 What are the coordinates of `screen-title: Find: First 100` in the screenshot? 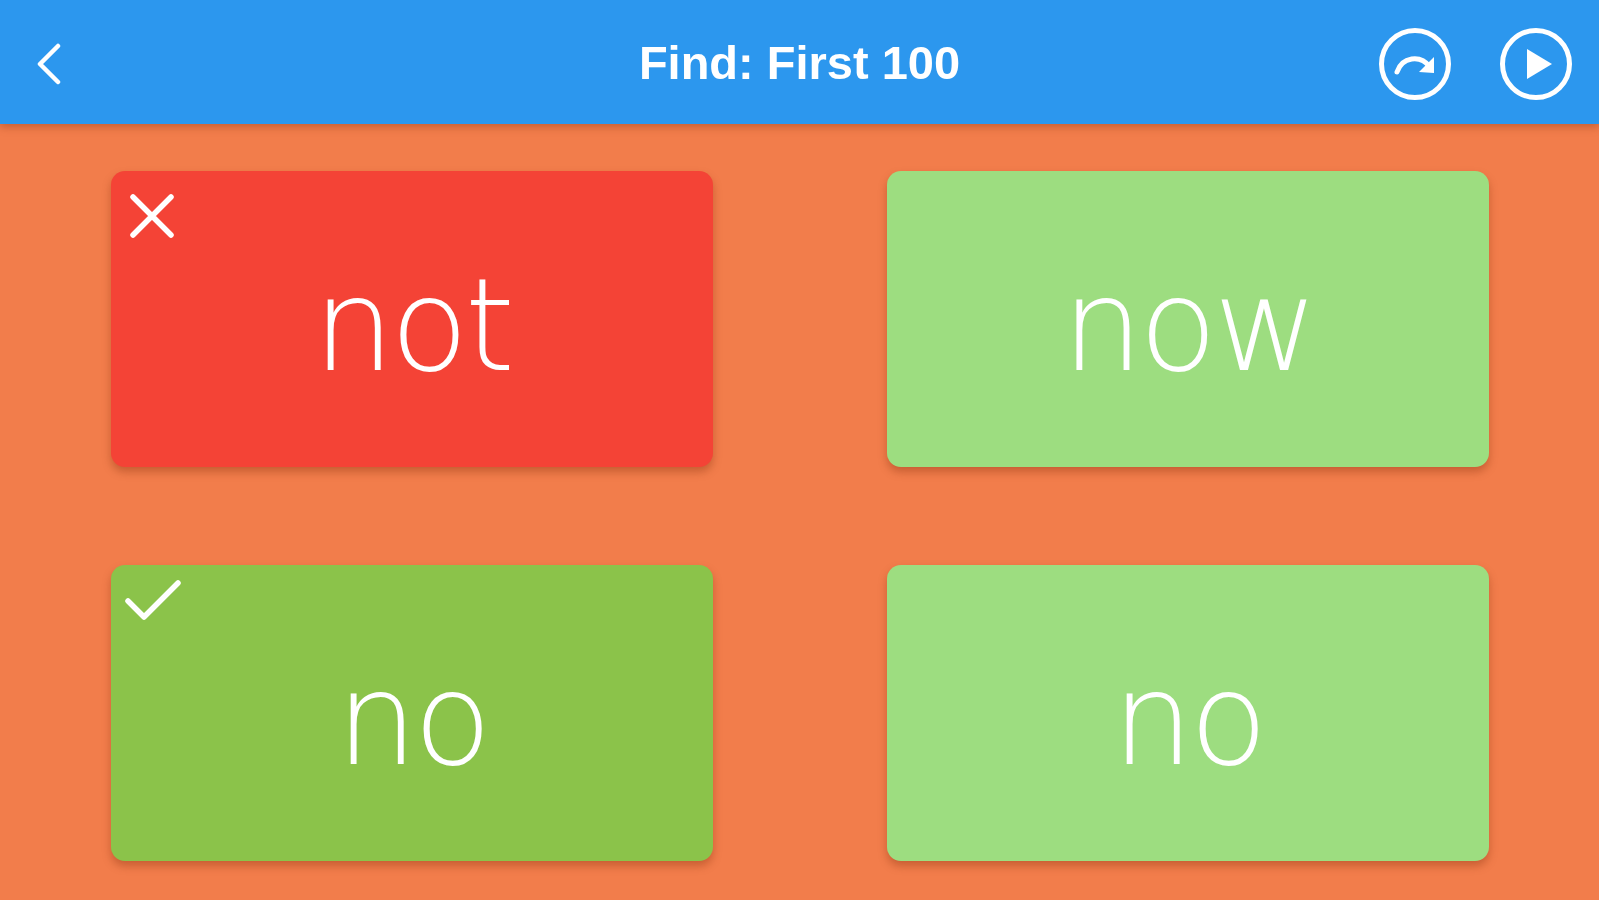 It's located at (799, 62).